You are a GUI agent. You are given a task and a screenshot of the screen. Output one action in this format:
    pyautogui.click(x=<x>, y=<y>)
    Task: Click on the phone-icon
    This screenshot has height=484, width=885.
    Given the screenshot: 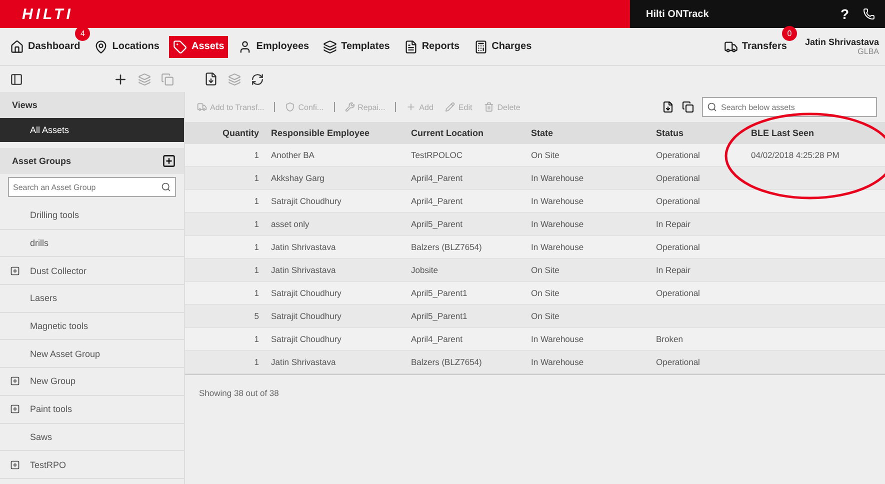 What is the action you would take?
    pyautogui.click(x=869, y=14)
    